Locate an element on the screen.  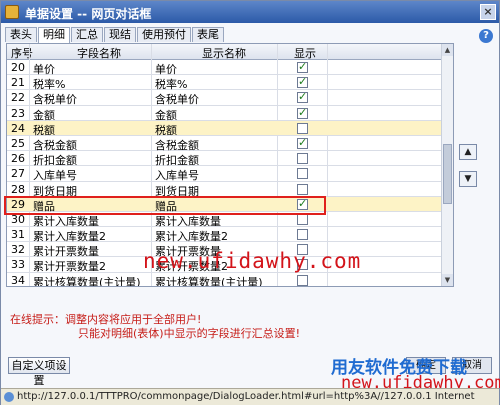
move-down-button: ▼ is located at coordinates (468, 179).